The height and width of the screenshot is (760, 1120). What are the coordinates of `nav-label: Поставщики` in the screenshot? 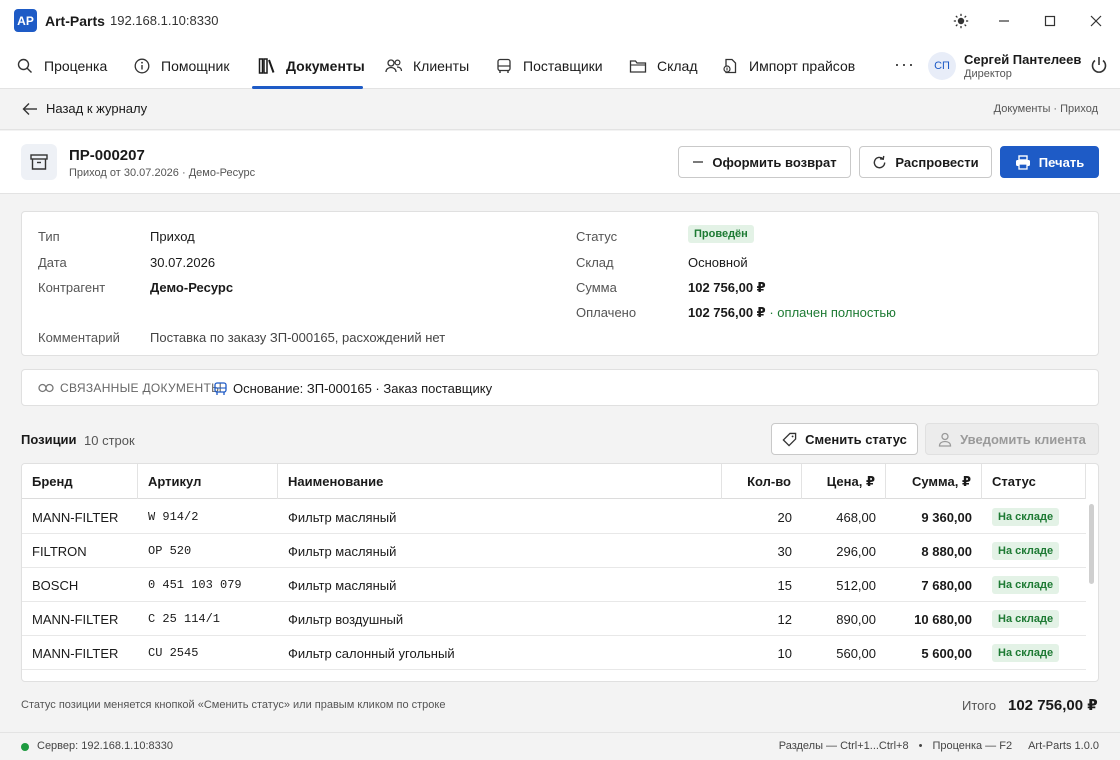 It's located at (563, 65).